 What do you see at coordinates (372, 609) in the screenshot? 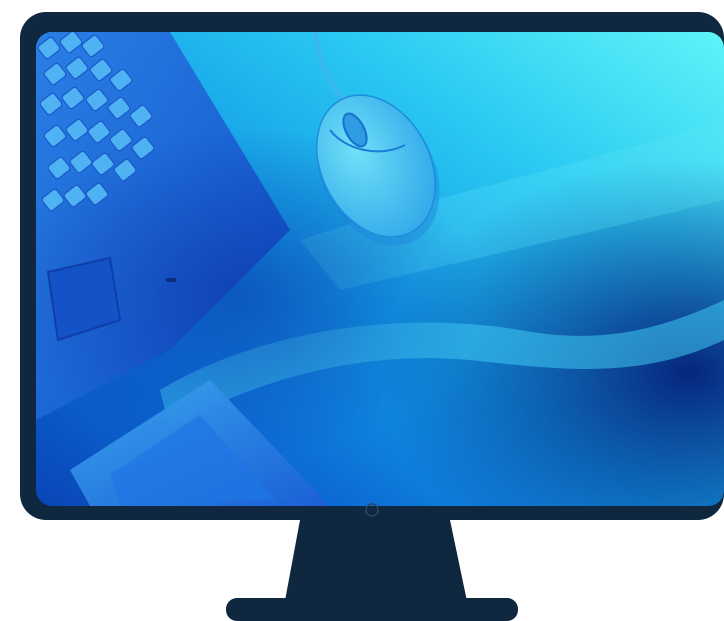
I see `monitor-stand-base` at bounding box center [372, 609].